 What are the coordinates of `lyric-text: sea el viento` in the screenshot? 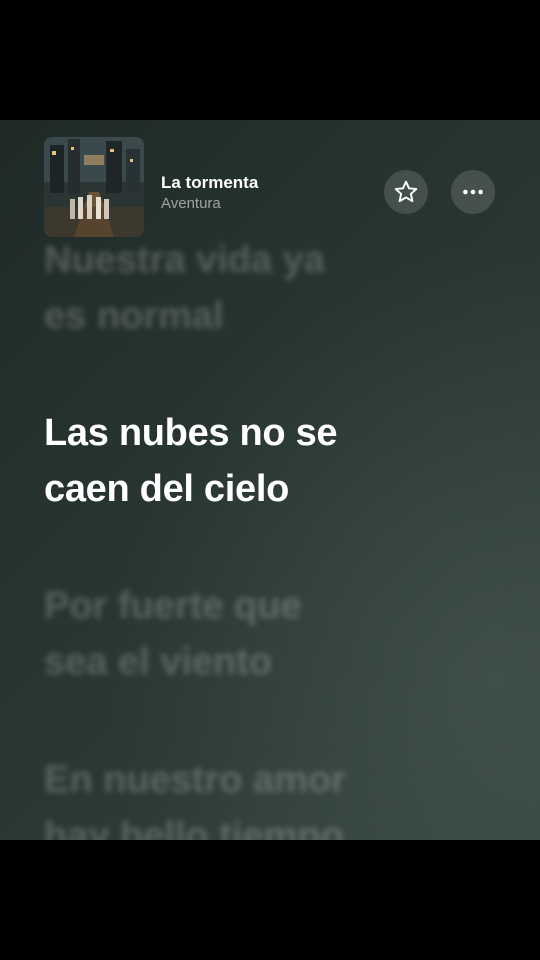 It's located at (158, 662).